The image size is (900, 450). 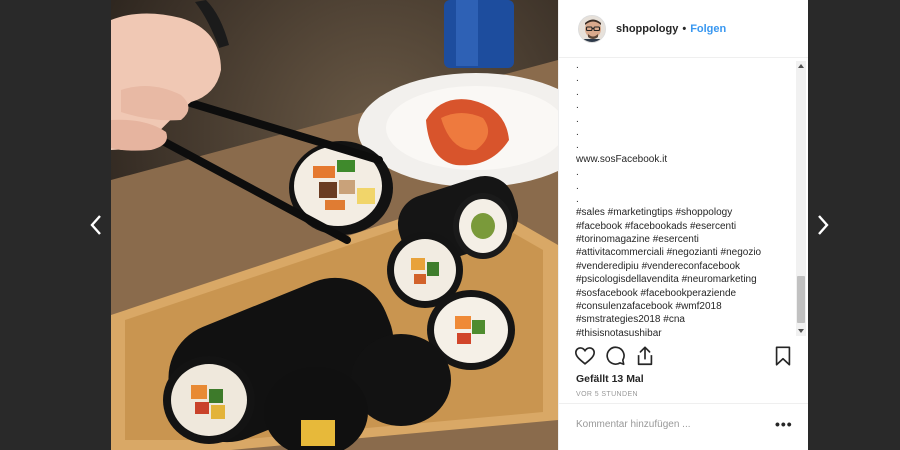 I want to click on chevron-right-icon, so click(x=823, y=225).